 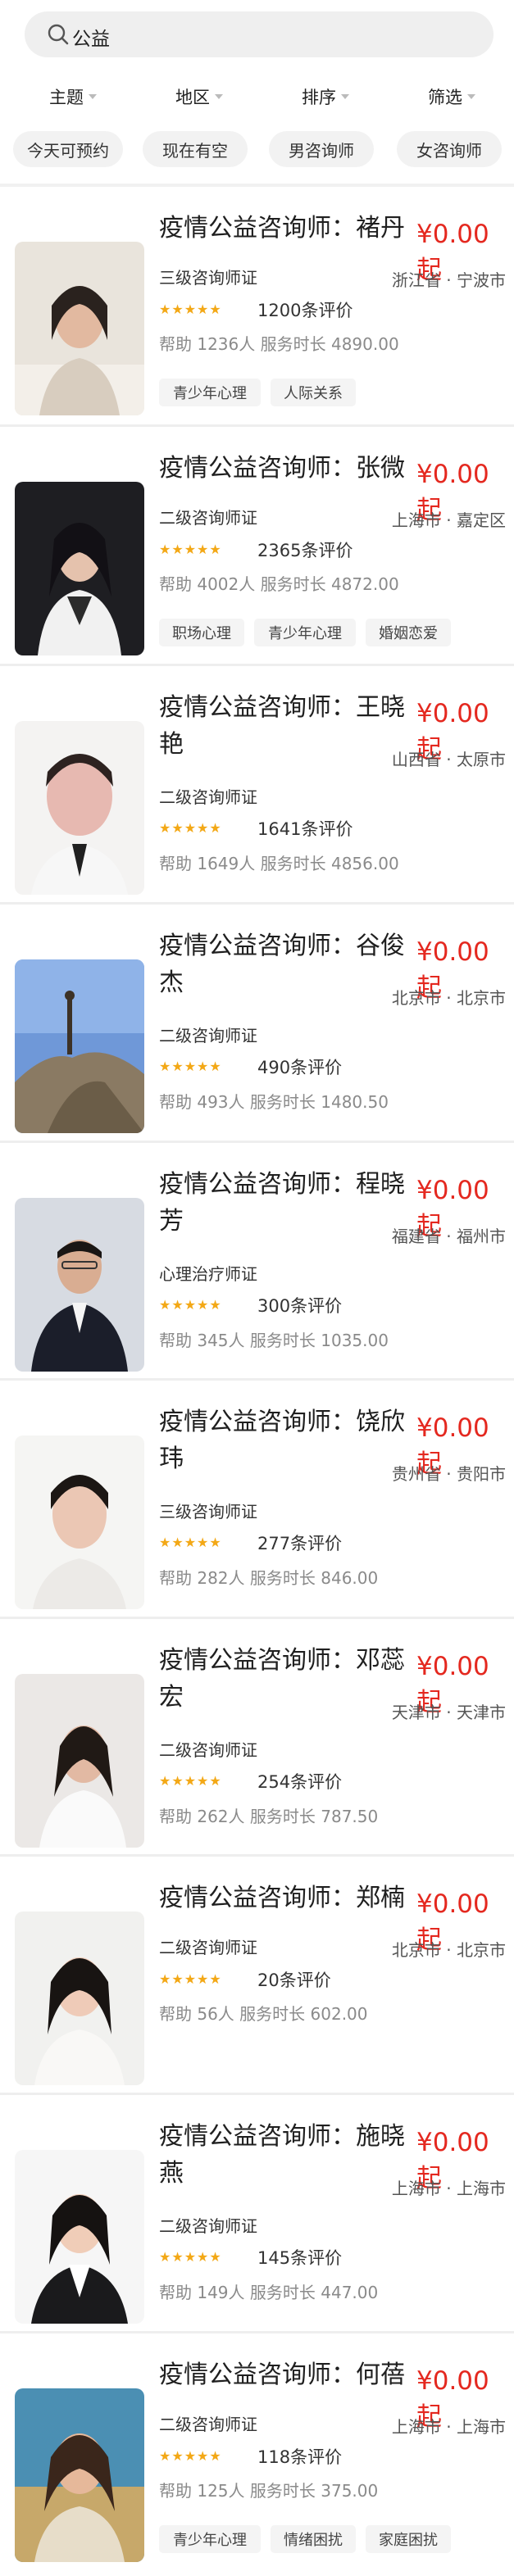 I want to click on helped-count: 帮助 56人, so click(x=196, y=2014).